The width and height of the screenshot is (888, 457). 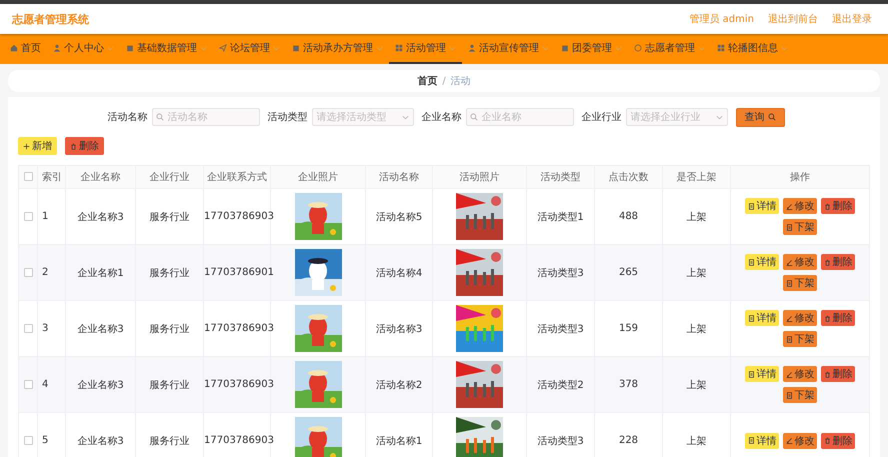 What do you see at coordinates (363, 117) in the screenshot?
I see `select-field: 请选择活动类型` at bounding box center [363, 117].